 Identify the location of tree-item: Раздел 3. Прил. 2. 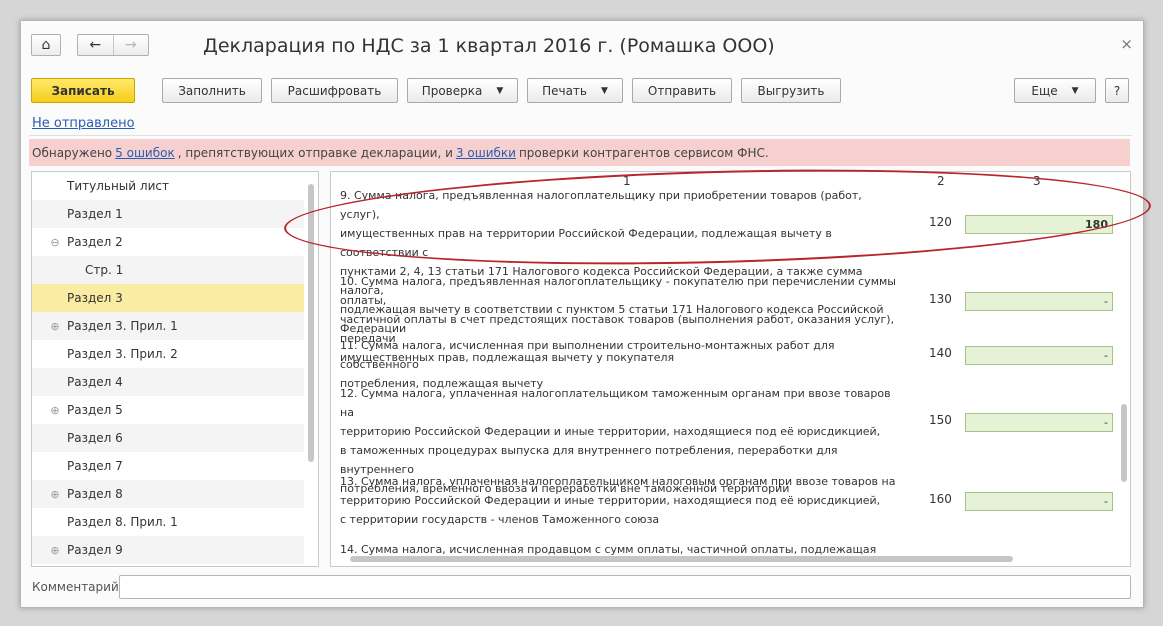
(168, 354).